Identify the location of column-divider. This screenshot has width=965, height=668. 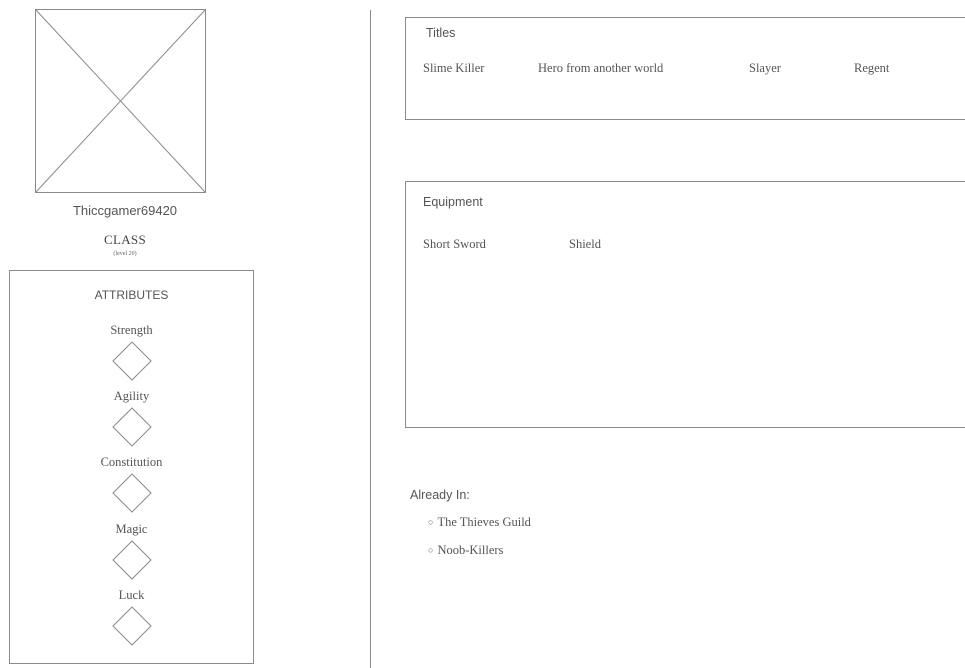
(370, 339).